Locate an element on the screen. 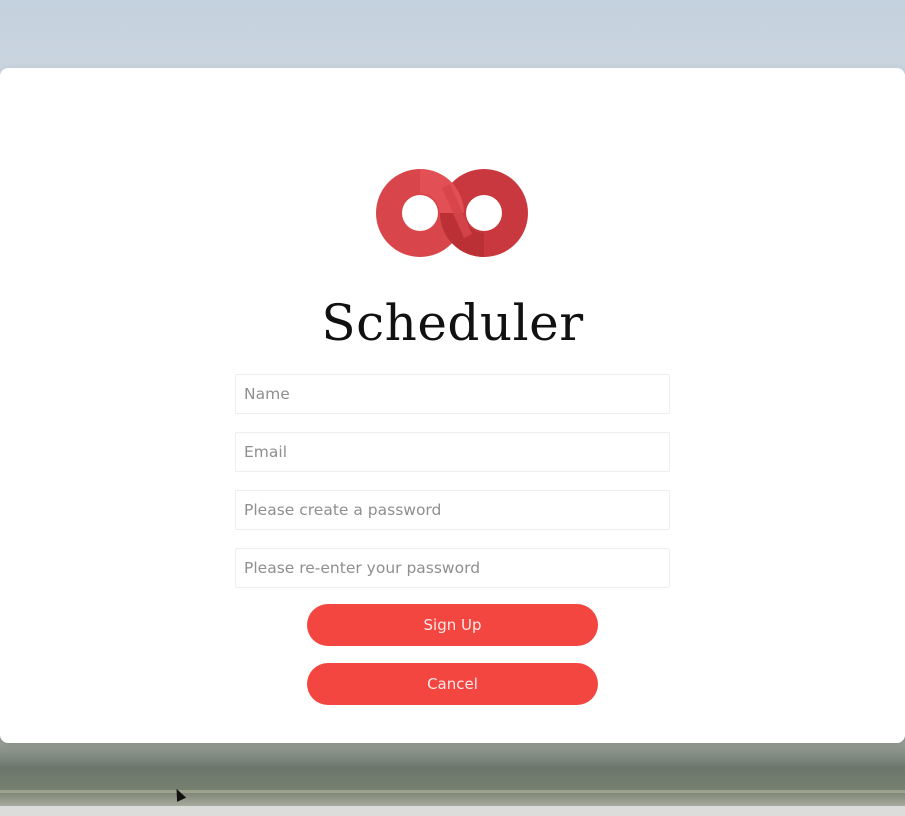  password-input is located at coordinates (452, 510).